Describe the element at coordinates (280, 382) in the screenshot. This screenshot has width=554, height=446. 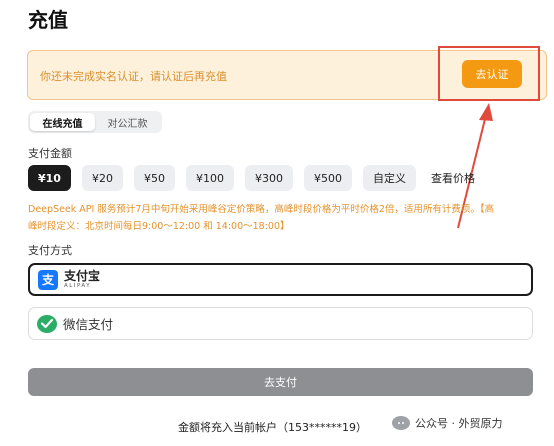
I see `pay-button: 去支付` at that location.